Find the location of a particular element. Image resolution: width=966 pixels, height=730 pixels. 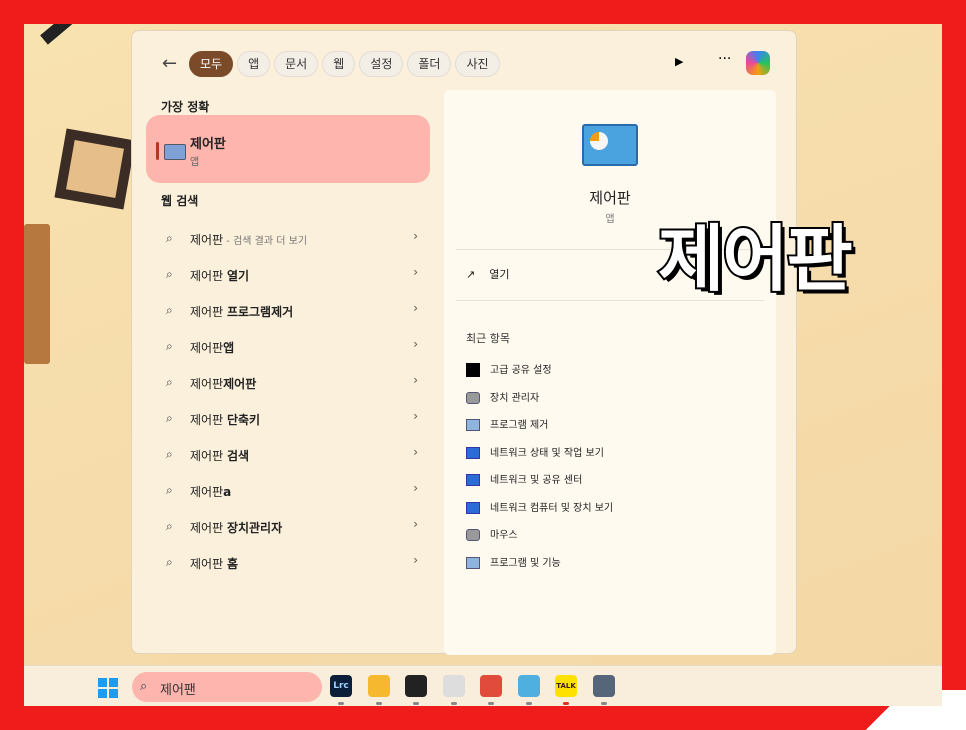

web-search-label: 제어판제어판 is located at coordinates (223, 384).